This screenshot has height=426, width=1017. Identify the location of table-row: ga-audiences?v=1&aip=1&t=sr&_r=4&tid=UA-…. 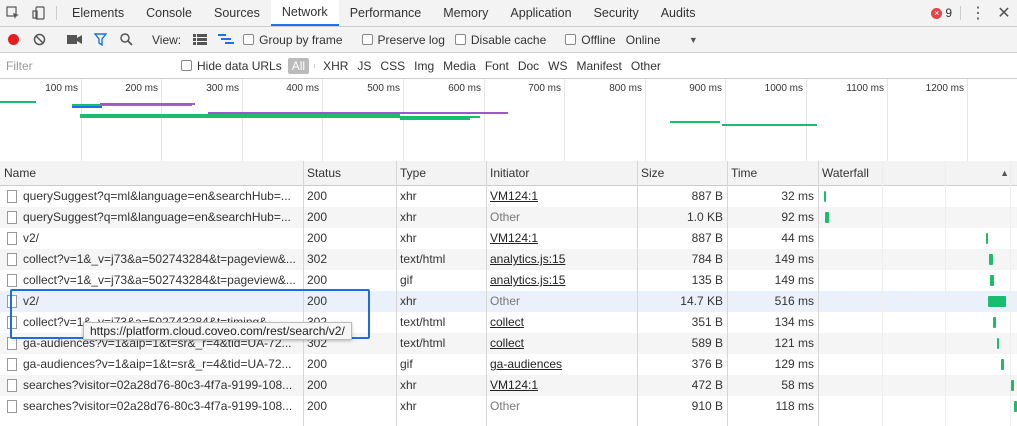
(508, 364).